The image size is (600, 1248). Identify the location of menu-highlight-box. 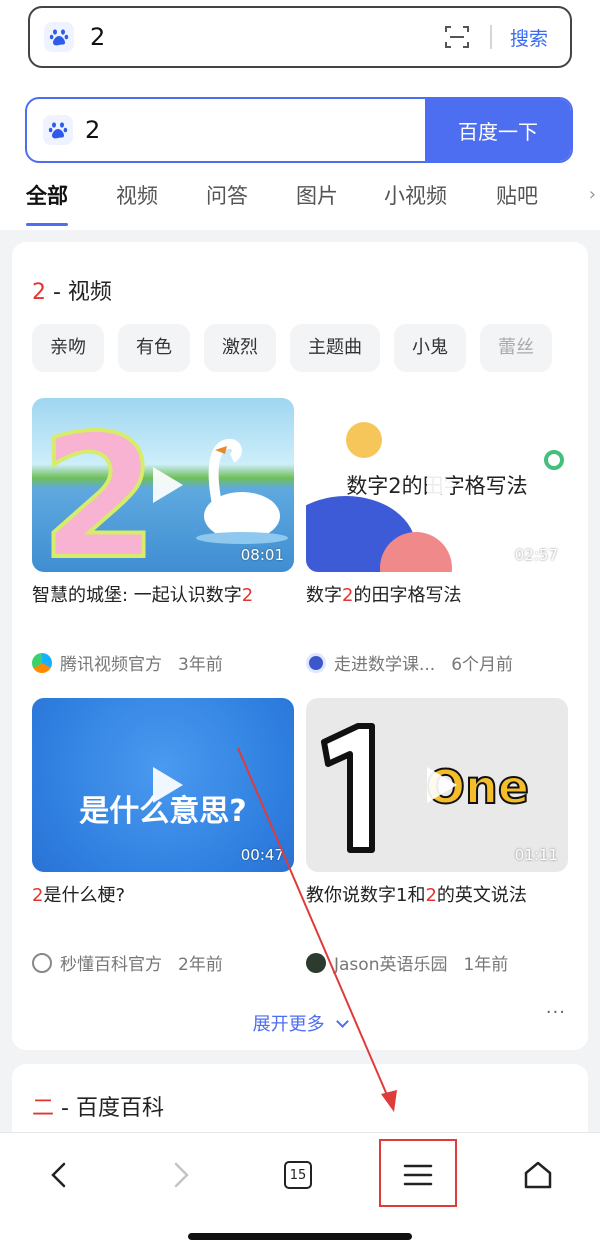
(418, 1173).